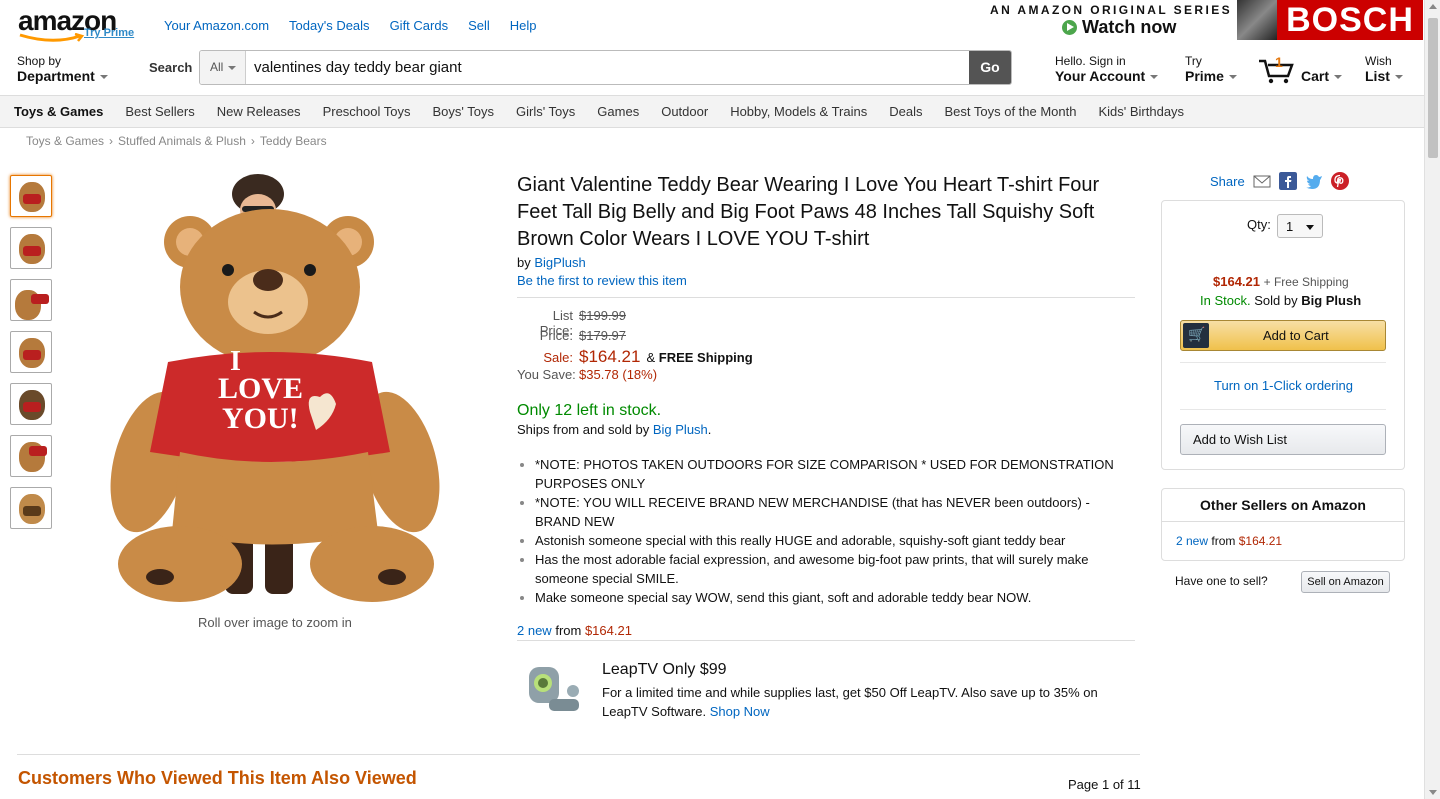 The image size is (1440, 799). I want to click on cat-girls-toys: Girls' Toys, so click(545, 111).